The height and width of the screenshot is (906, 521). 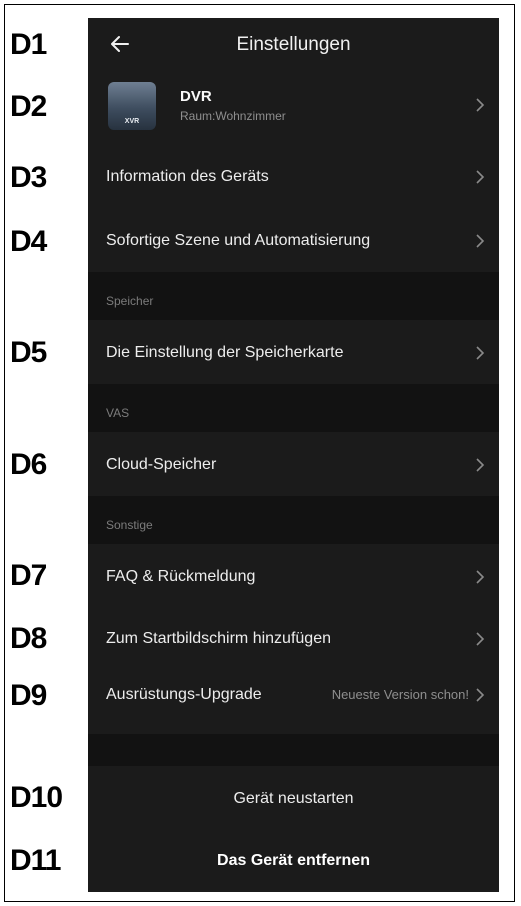 I want to click on label-d3: D3, so click(x=28, y=177).